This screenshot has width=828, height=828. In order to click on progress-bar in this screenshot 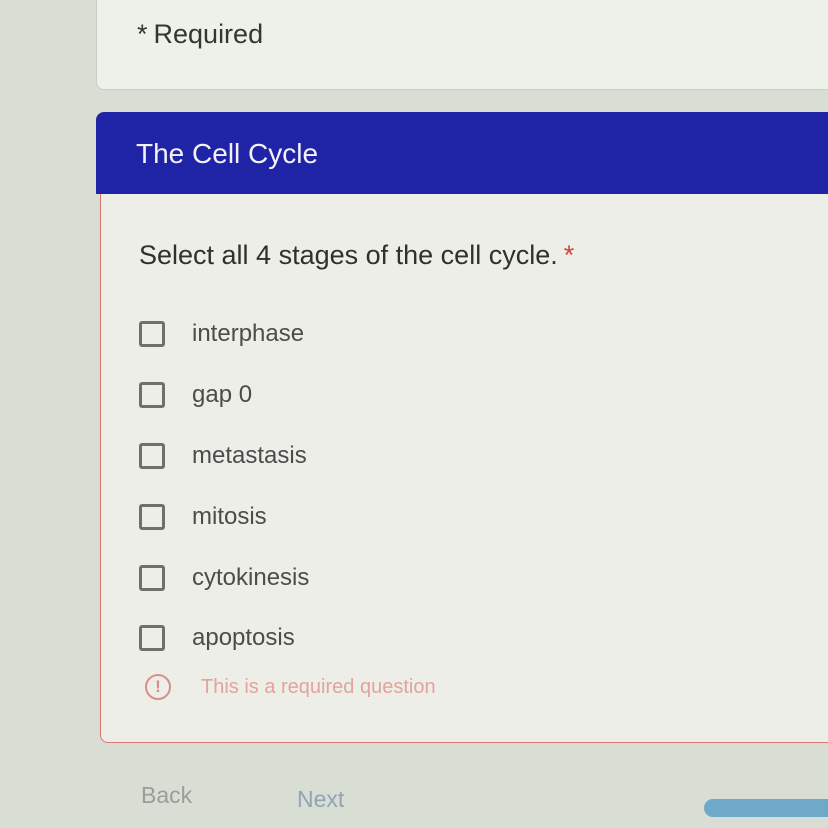, I will do `click(766, 808)`.